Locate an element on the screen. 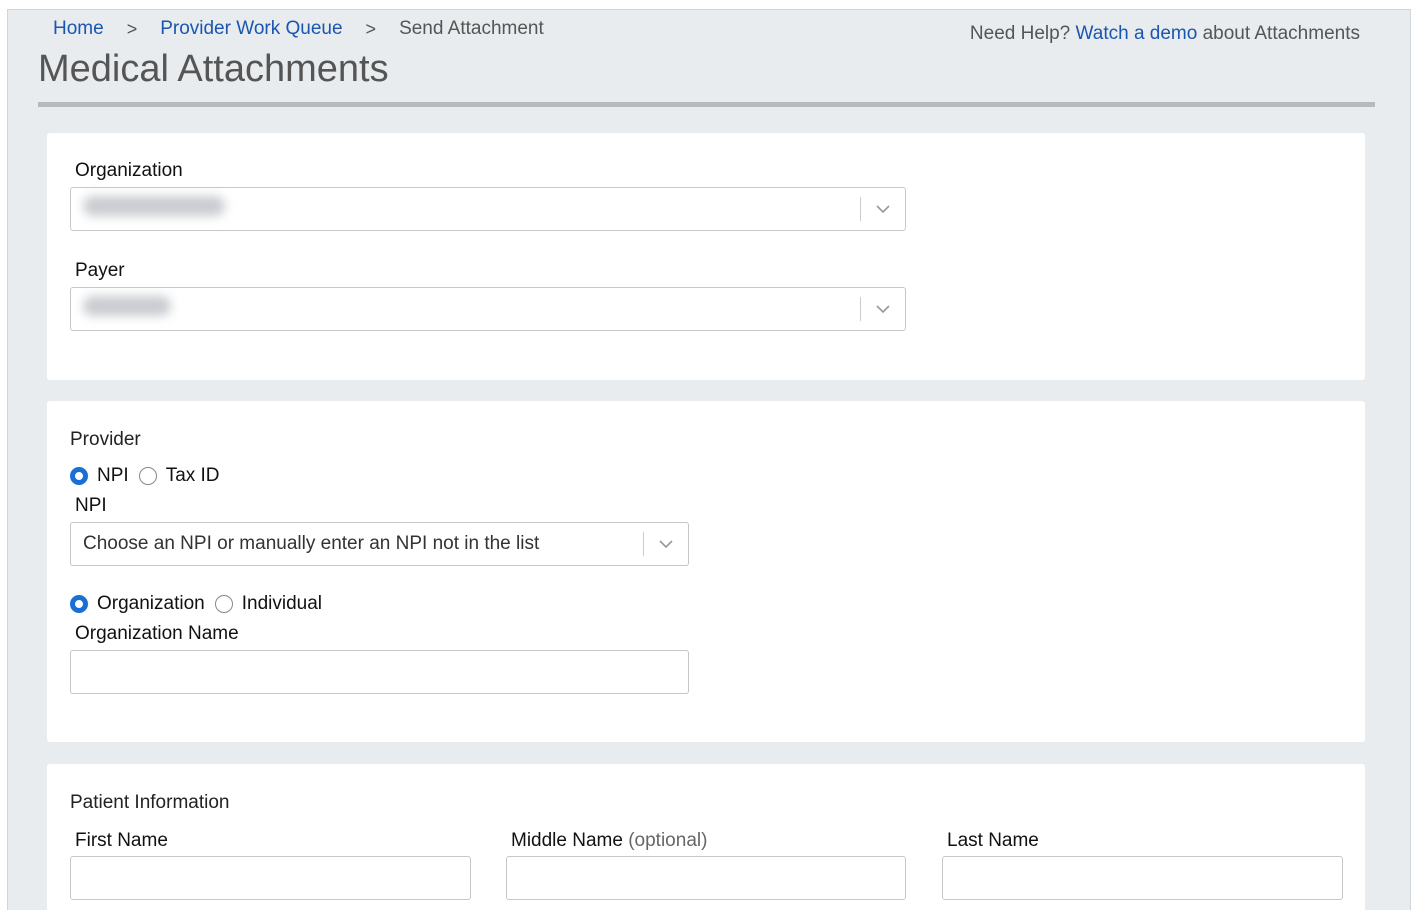 Image resolution: width=1416 pixels, height=924 pixels. middle-name-input is located at coordinates (706, 878).